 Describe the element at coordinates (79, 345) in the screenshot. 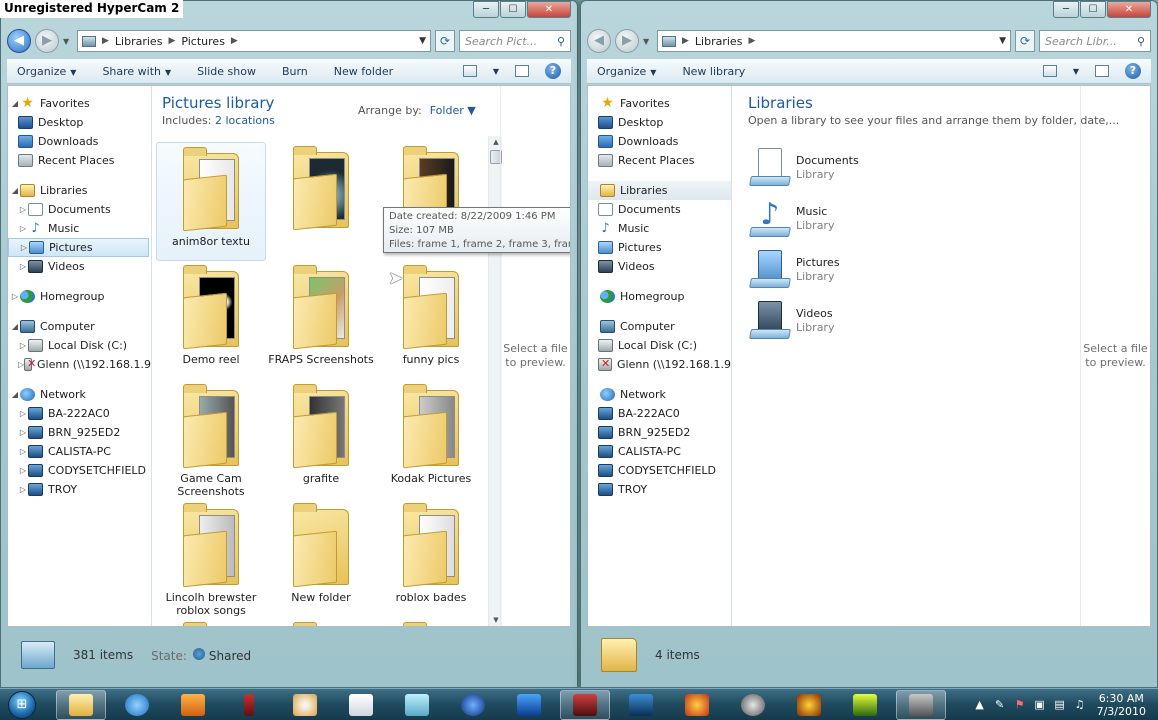

I see `nav-local-disk: ▷ Local Disk (C:)` at that location.